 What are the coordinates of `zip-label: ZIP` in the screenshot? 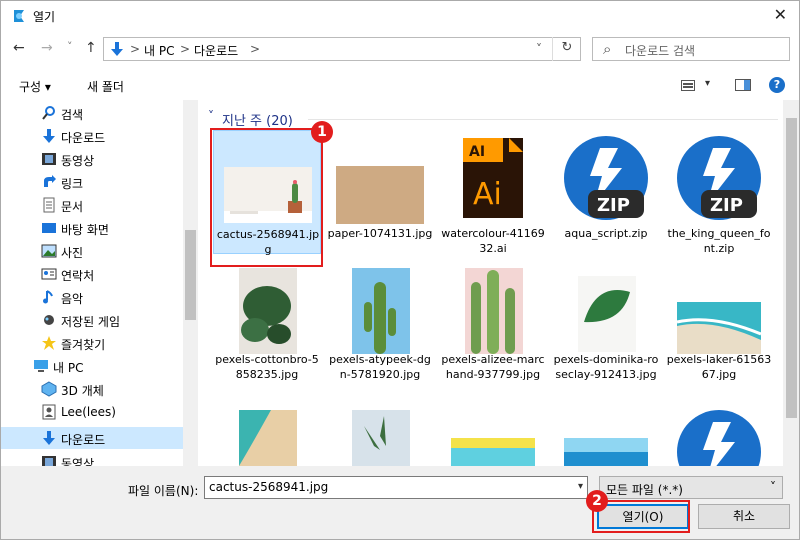 It's located at (613, 205).